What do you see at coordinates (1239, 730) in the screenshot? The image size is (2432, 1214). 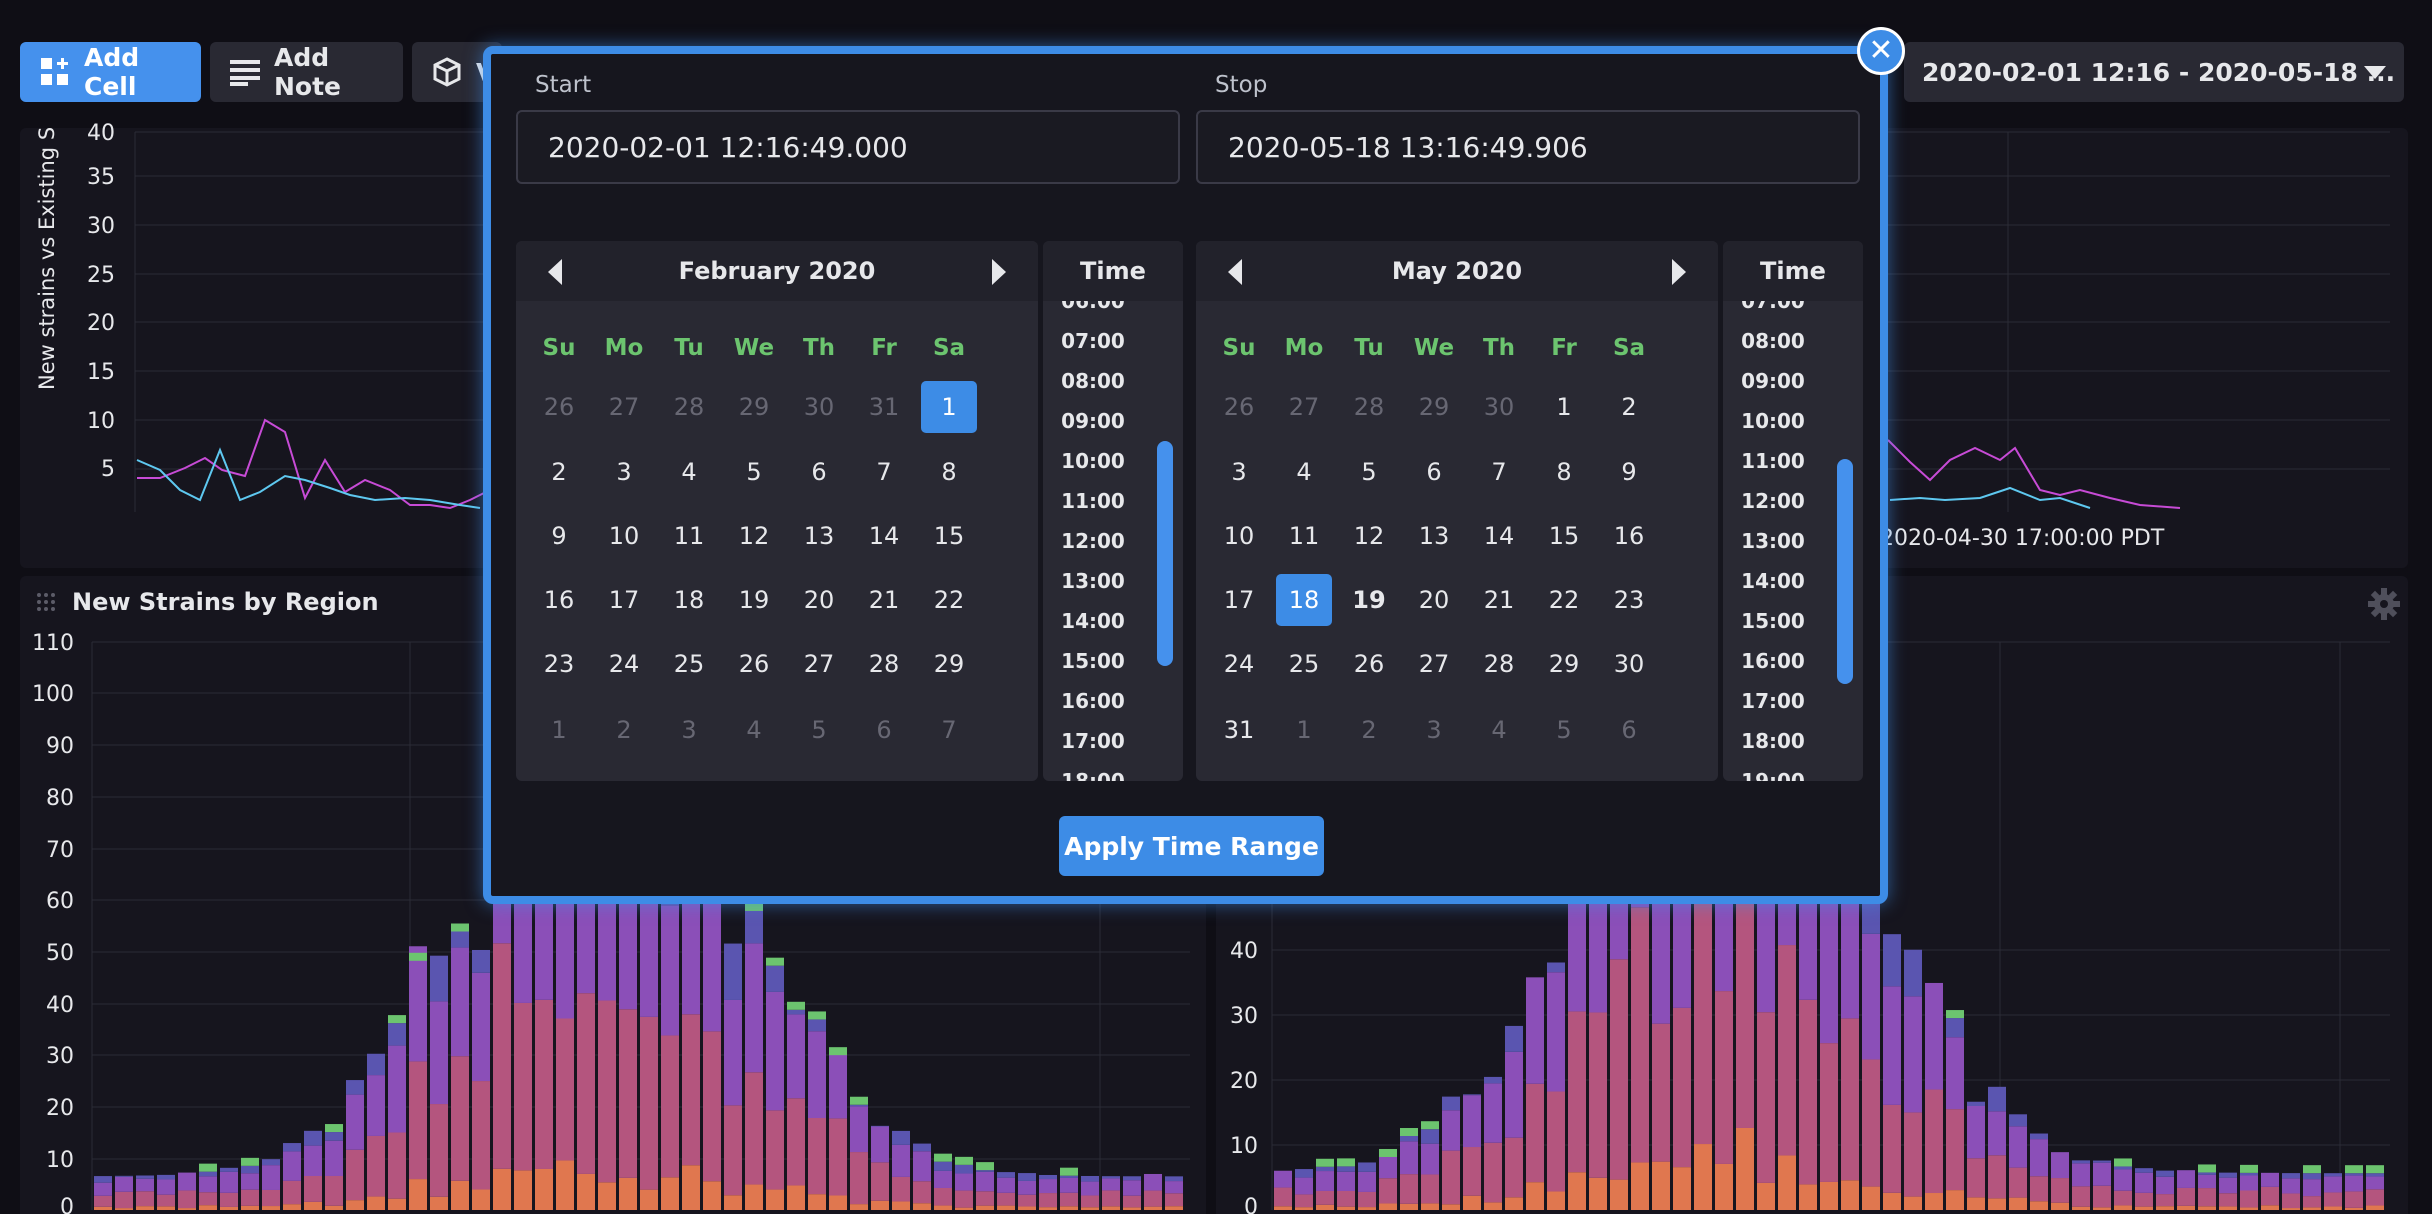 I see `right-day-cell: 31` at bounding box center [1239, 730].